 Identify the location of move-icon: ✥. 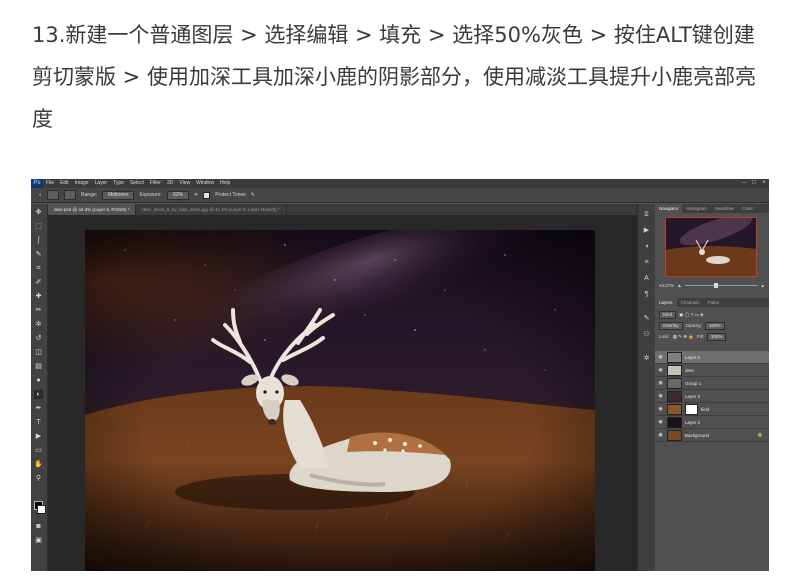
(38, 212).